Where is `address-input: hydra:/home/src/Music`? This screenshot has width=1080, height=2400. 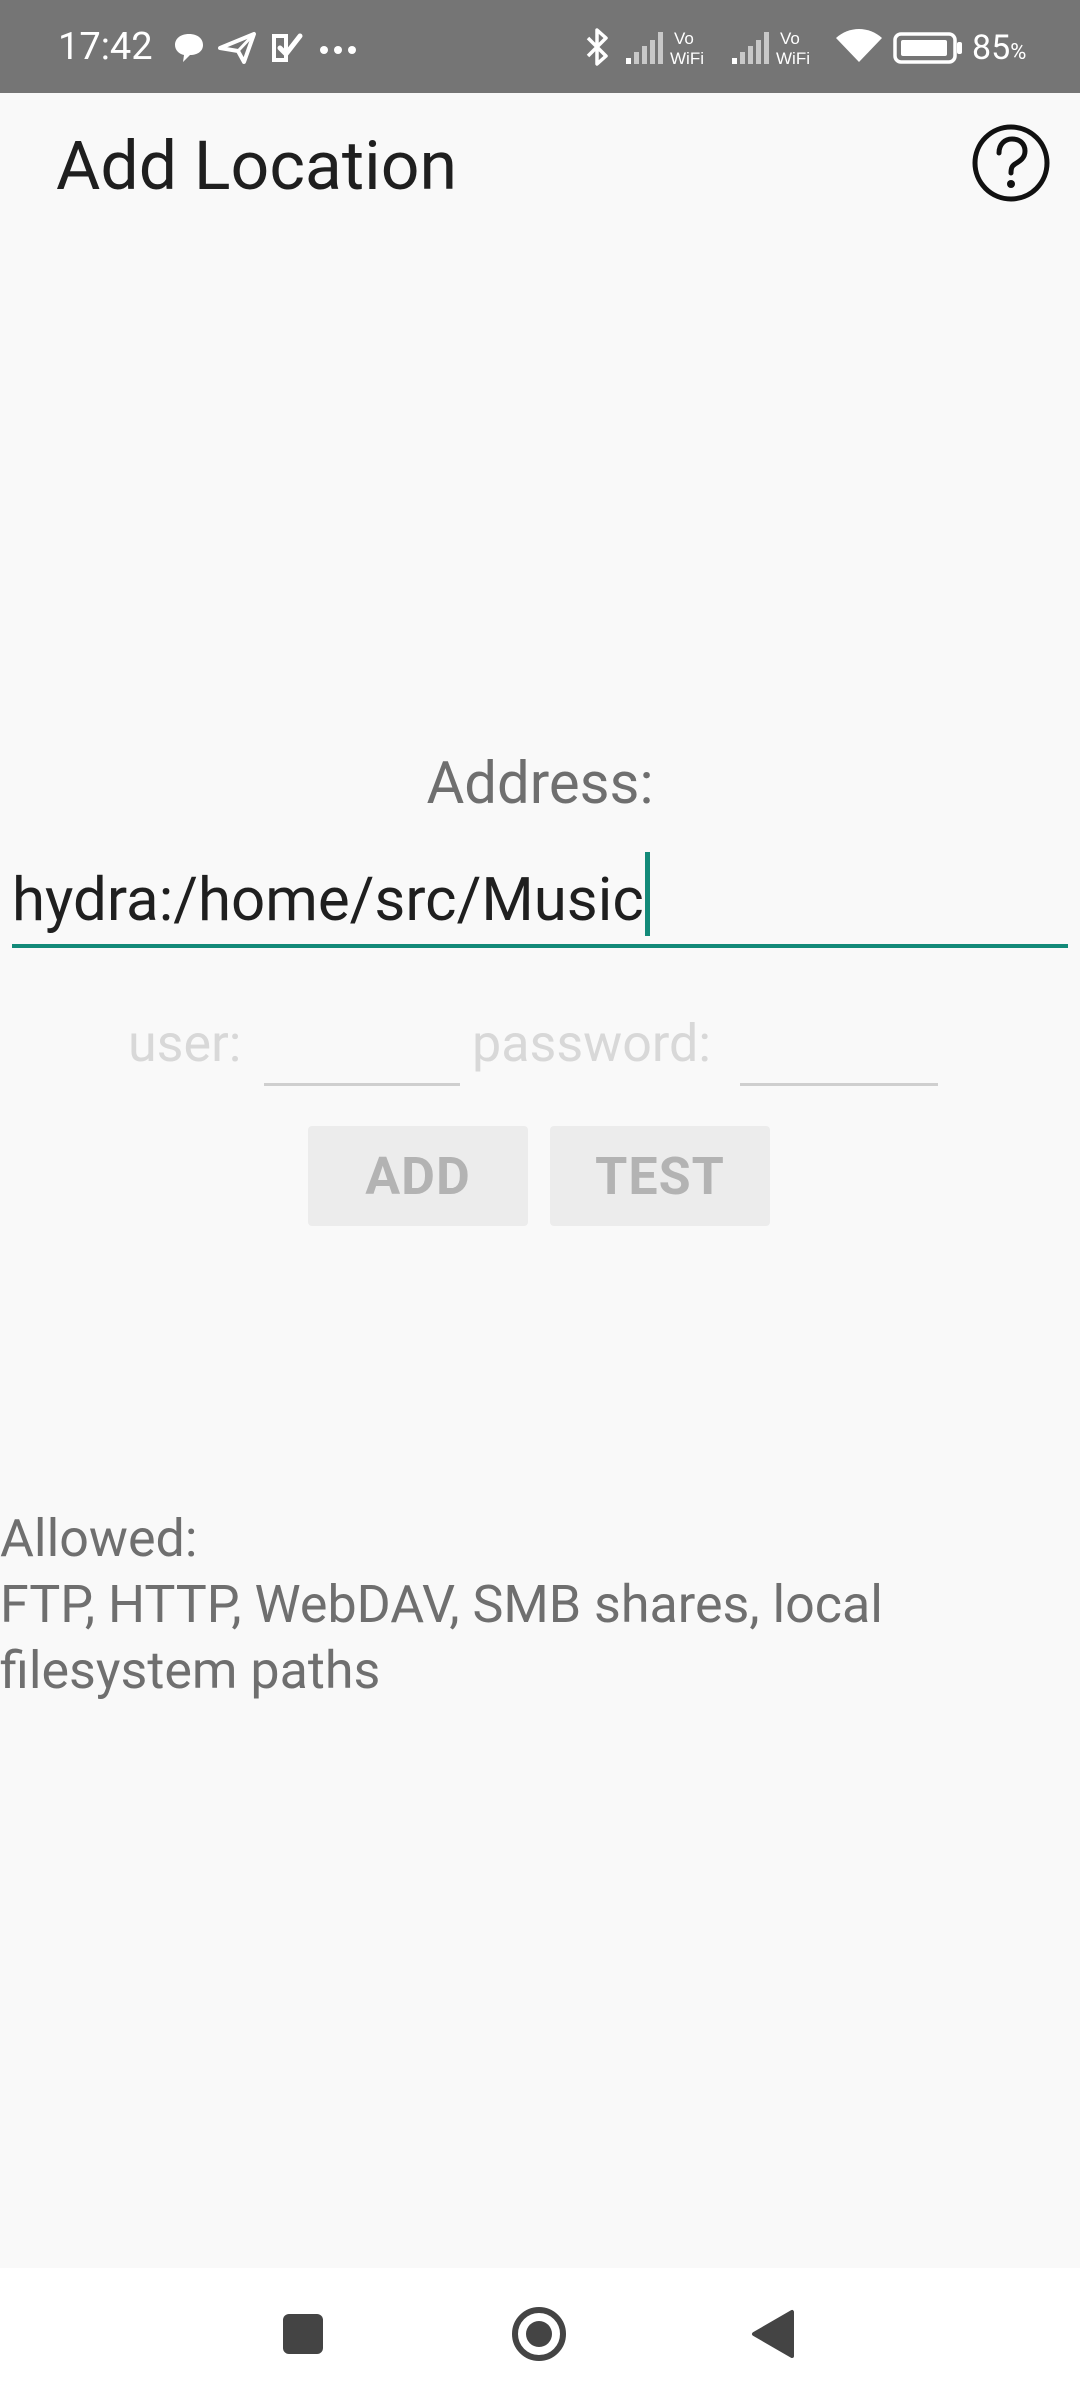 address-input: hydra:/home/src/Music is located at coordinates (540, 898).